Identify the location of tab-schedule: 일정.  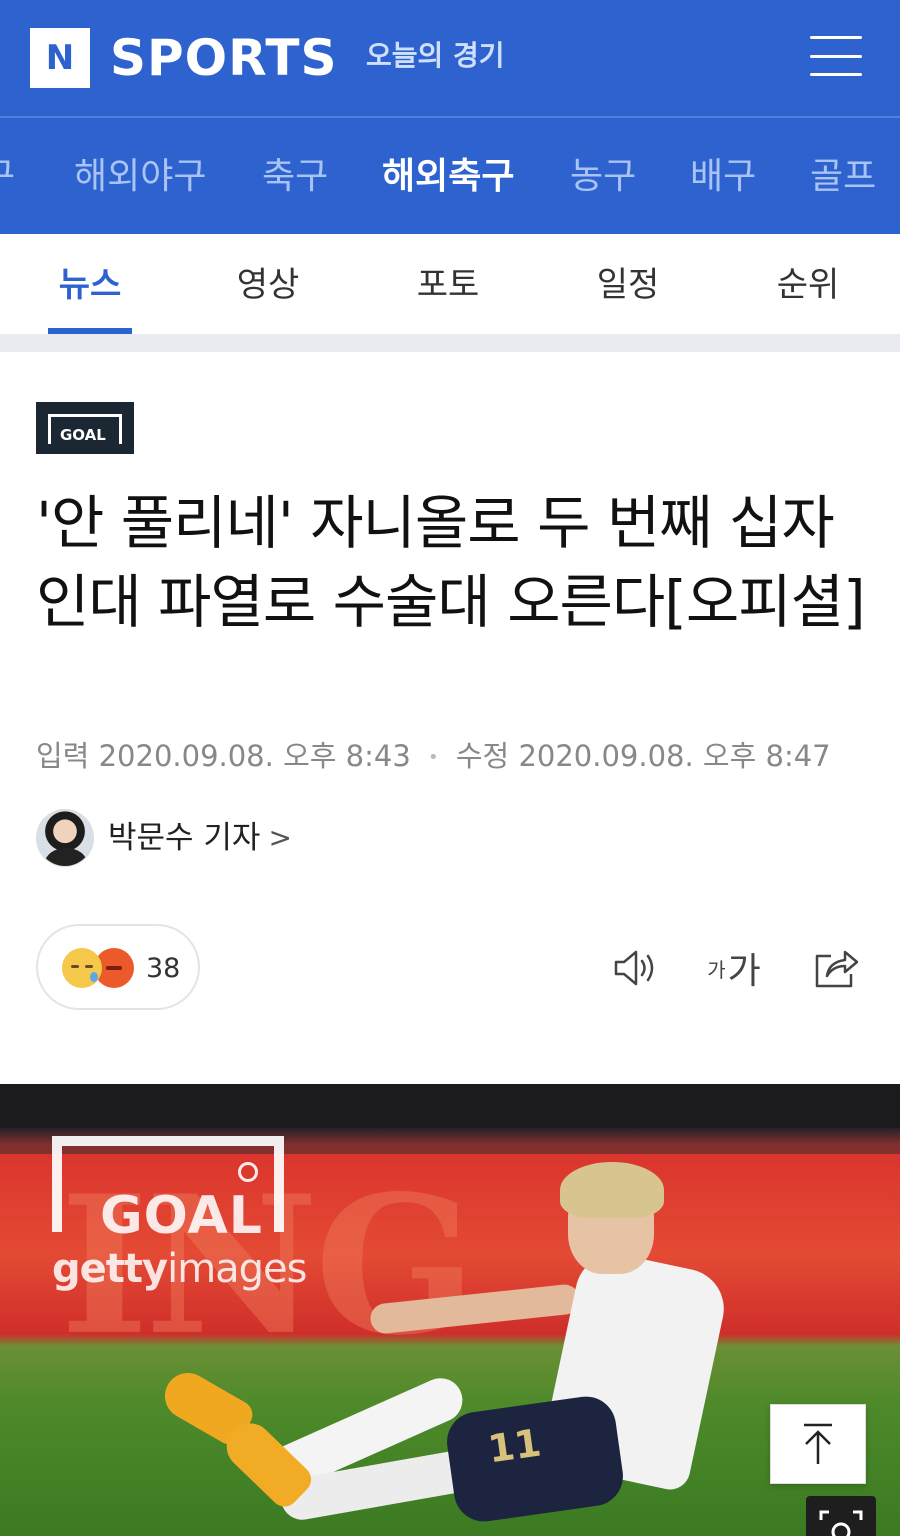
(628, 285).